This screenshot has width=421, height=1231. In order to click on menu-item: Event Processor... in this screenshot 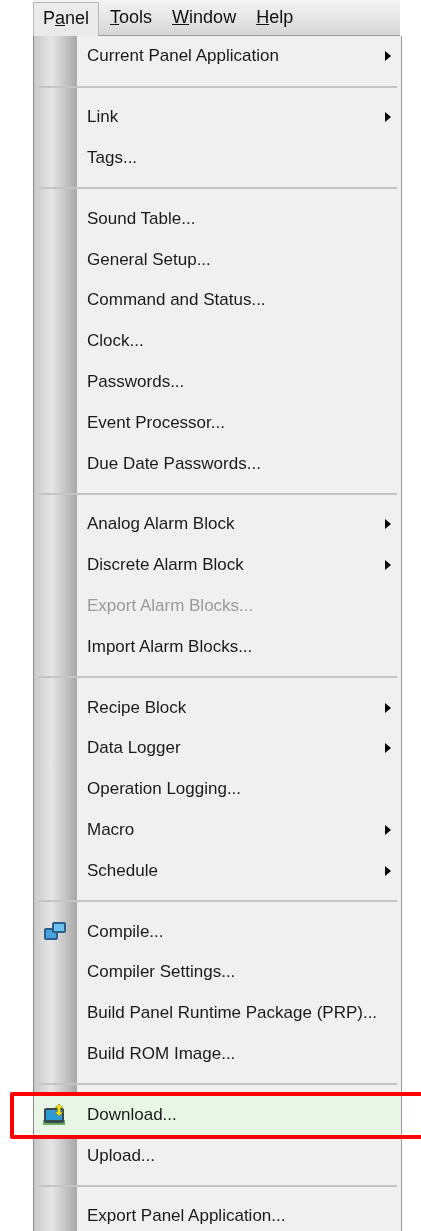, I will do `click(217, 423)`.